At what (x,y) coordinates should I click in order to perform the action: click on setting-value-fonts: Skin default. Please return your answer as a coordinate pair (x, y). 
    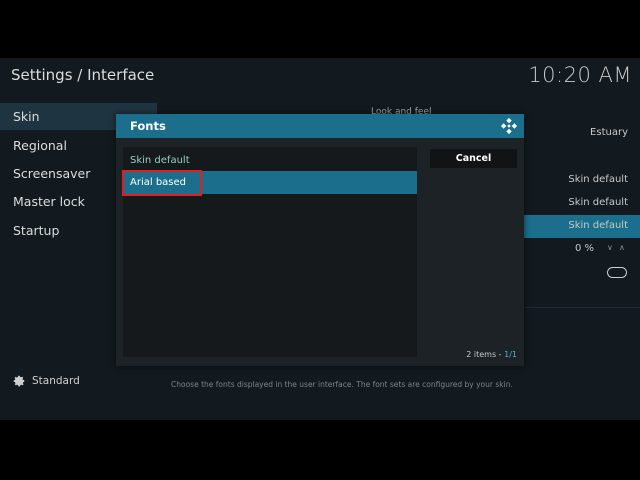
    Looking at the image, I should click on (598, 225).